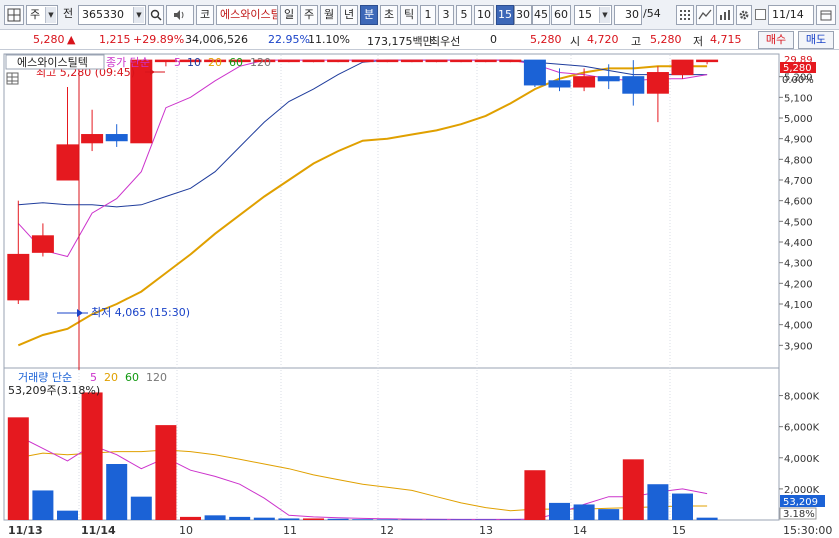 The image size is (839, 538). What do you see at coordinates (791, 15) in the screenshot?
I see `date-input: 11/14` at bounding box center [791, 15].